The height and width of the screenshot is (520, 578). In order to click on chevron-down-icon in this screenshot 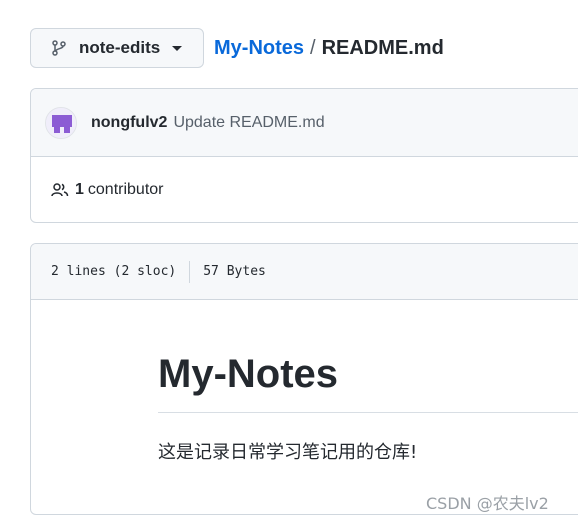, I will do `click(177, 48)`.